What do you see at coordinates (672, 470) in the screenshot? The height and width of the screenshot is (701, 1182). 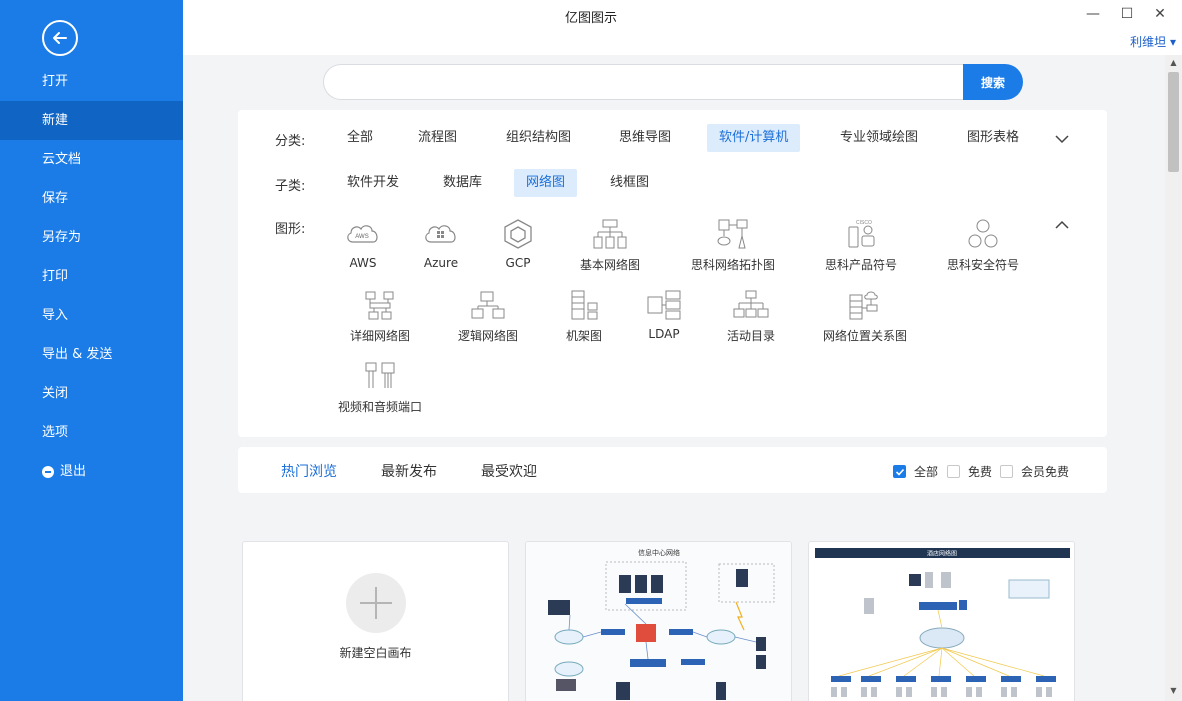 I see `template-tabs-bar: 热门浏览 最新发布 最受欢迎 全部 免费 会员免费` at bounding box center [672, 470].